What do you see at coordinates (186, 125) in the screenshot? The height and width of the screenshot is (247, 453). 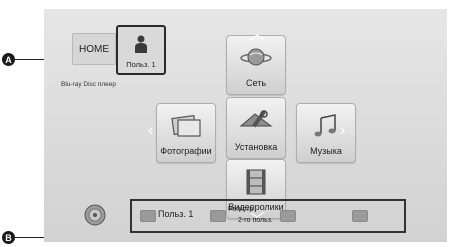 I see `photos-icon` at bounding box center [186, 125].